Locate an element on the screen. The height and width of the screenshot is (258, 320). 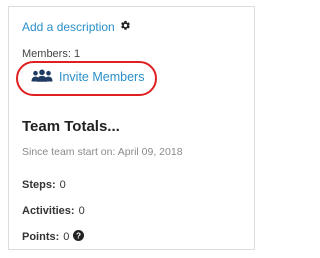
description-row: Add a description is located at coordinates (76, 27).